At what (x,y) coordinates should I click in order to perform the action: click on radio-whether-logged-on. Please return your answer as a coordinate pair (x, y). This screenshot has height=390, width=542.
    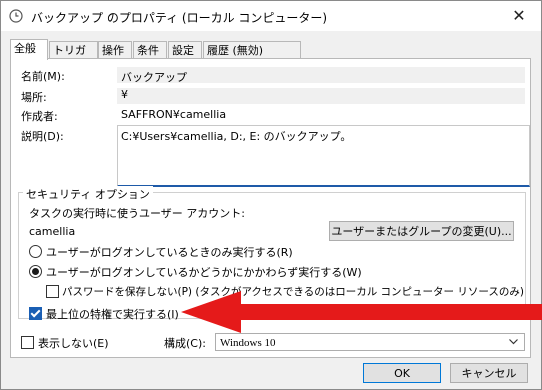
    Looking at the image, I should click on (35, 271).